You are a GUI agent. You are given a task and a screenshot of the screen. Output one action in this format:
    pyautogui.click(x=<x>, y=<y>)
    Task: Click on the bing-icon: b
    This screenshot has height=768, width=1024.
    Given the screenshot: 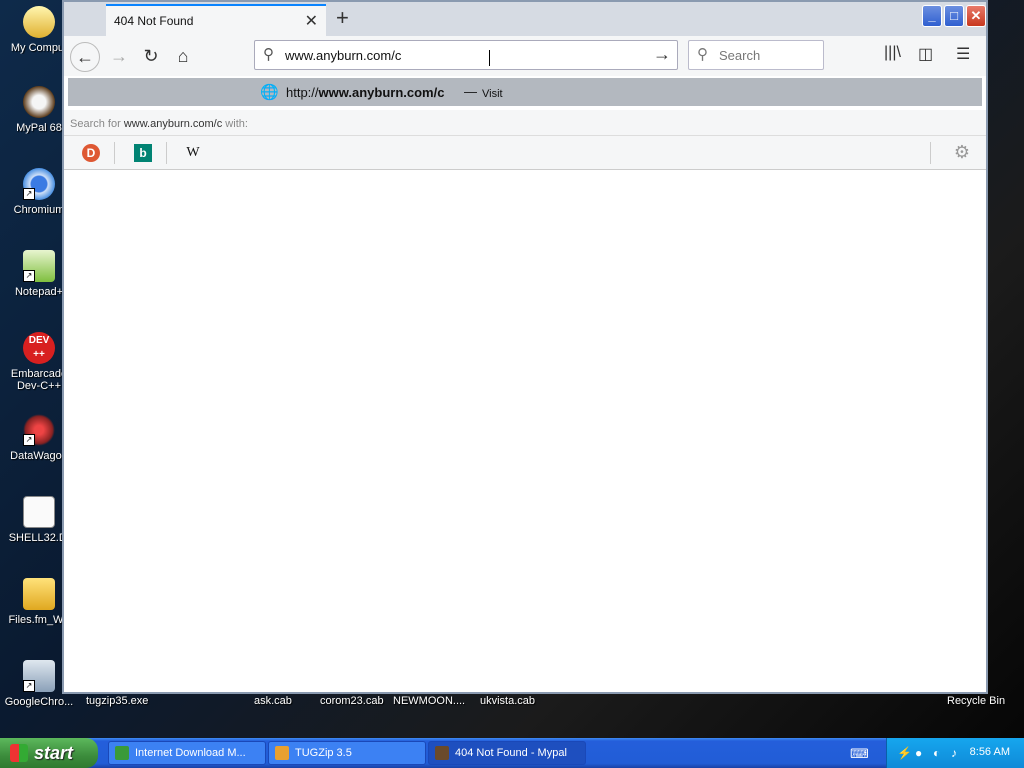 What is the action you would take?
    pyautogui.click(x=143, y=153)
    